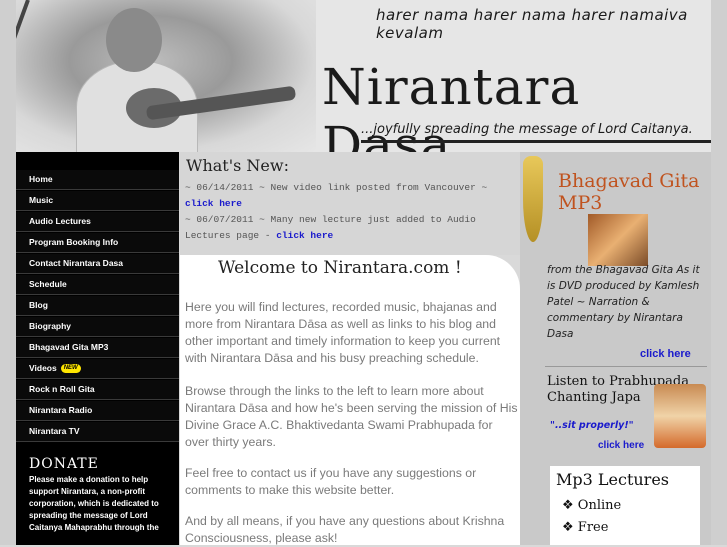 This screenshot has height=547, width=727. Describe the element at coordinates (97, 390) in the screenshot. I see `nav-item-rock-n-roll-gita: Rock n Roll Gita` at that location.